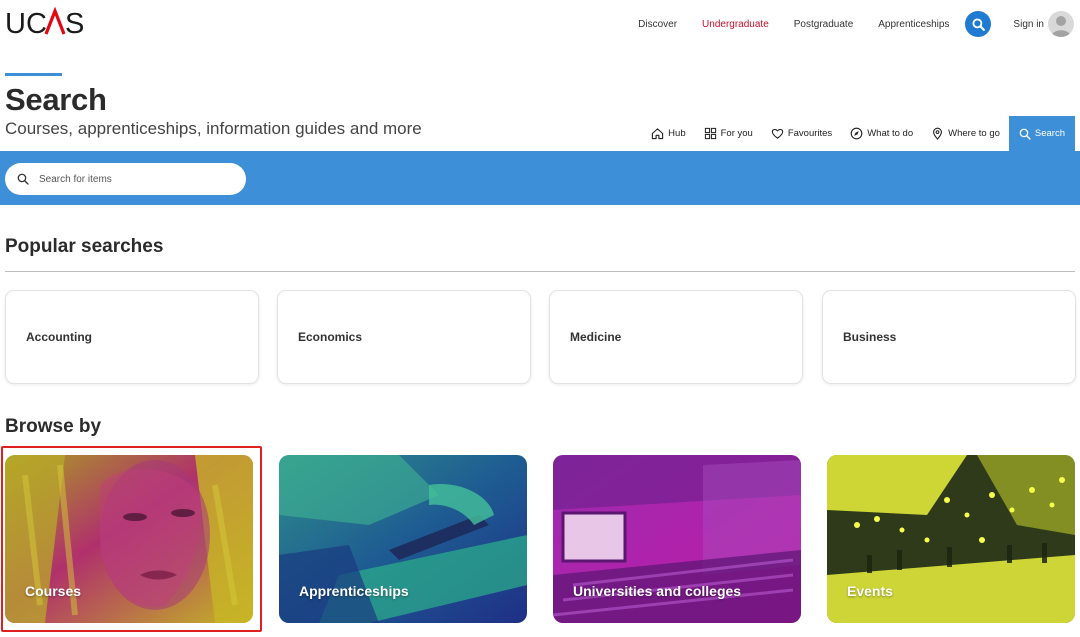 The height and width of the screenshot is (637, 1080). What do you see at coordinates (676, 337) in the screenshot?
I see `popular-search-card: Medicine` at bounding box center [676, 337].